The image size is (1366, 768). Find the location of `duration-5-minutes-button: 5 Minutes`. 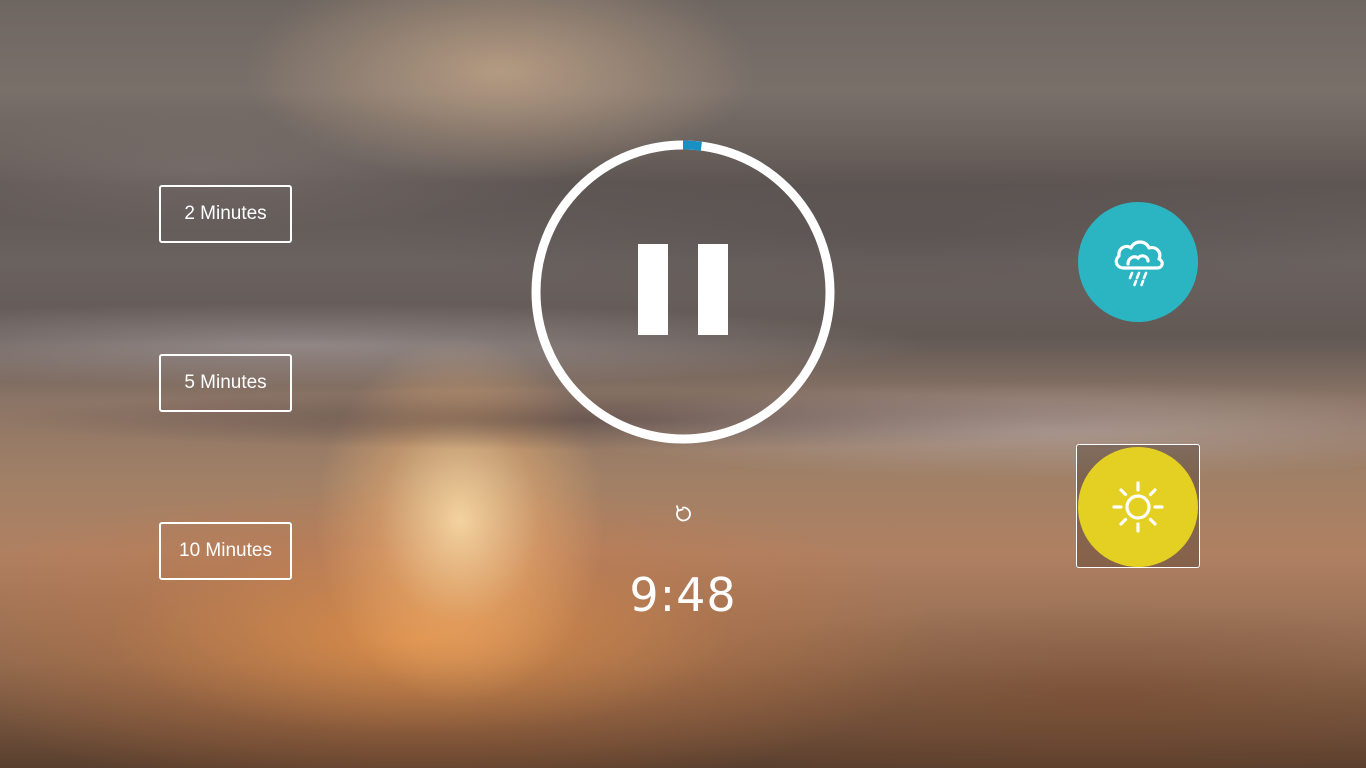

duration-5-minutes-button: 5 Minutes is located at coordinates (225, 383).